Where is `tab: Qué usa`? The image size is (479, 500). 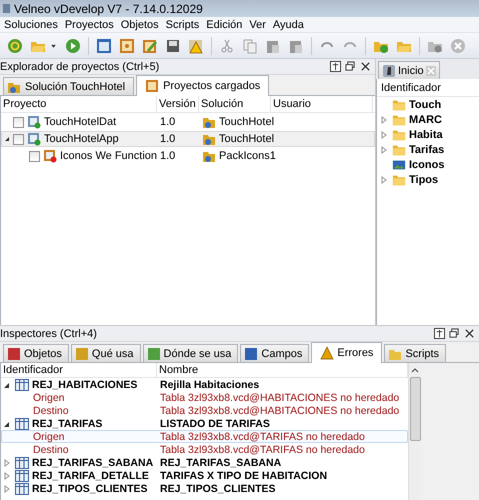
tab: Qué usa is located at coordinates (105, 353).